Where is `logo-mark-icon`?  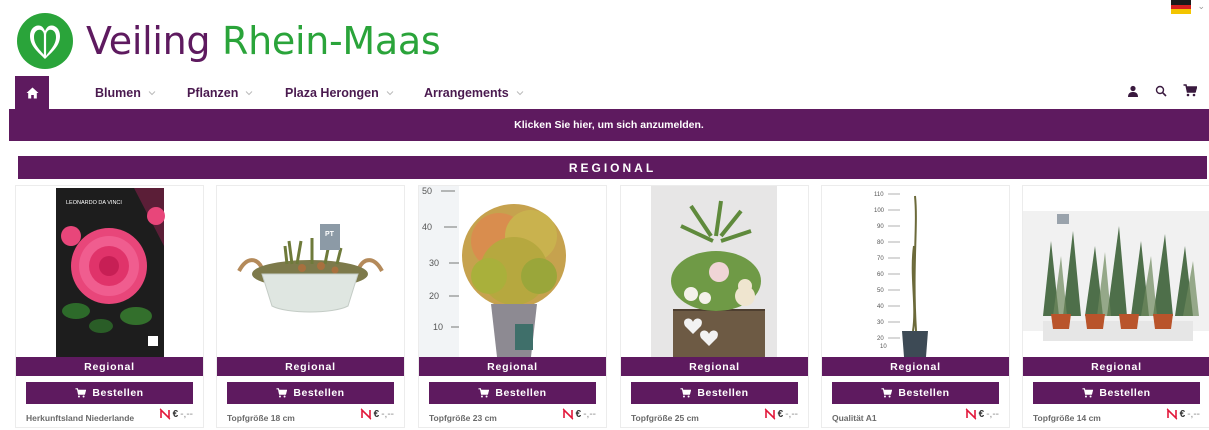 logo-mark-icon is located at coordinates (45, 41).